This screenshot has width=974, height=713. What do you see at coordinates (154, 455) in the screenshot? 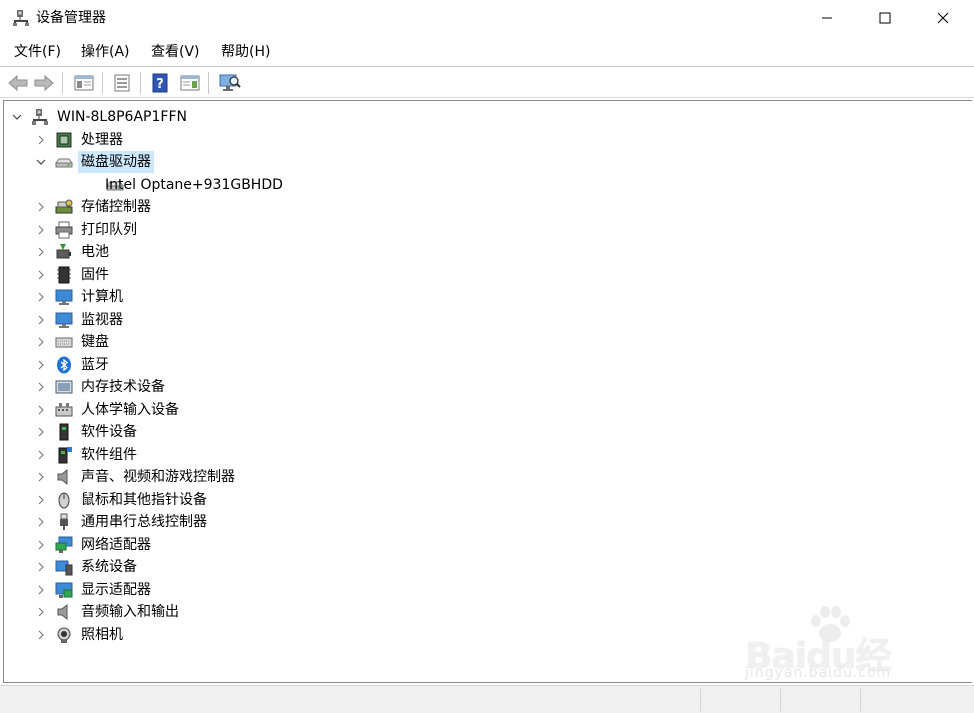
I see `tree-category-row: 软件组件` at bounding box center [154, 455].